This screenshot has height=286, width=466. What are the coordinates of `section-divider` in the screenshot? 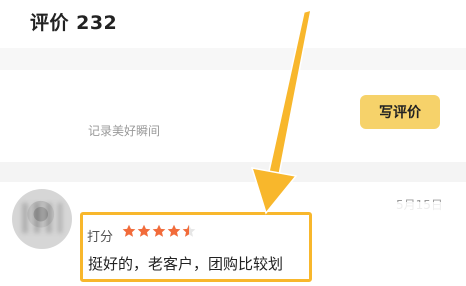 It's located at (233, 59).